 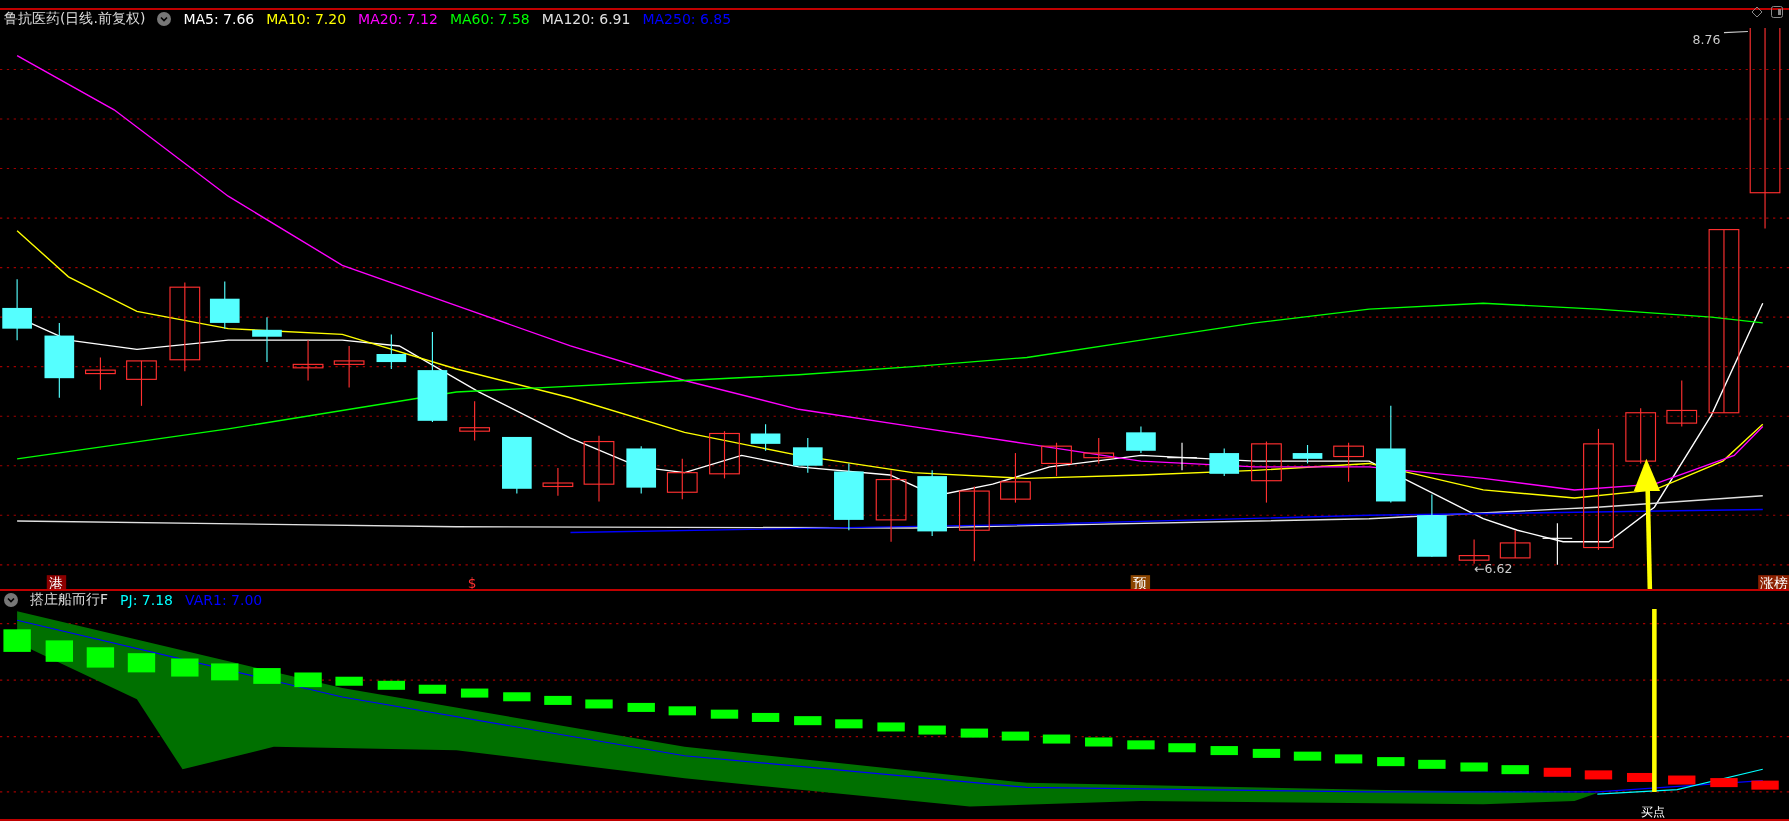 What do you see at coordinates (1736, 32) in the screenshot?
I see `leader-line` at bounding box center [1736, 32].